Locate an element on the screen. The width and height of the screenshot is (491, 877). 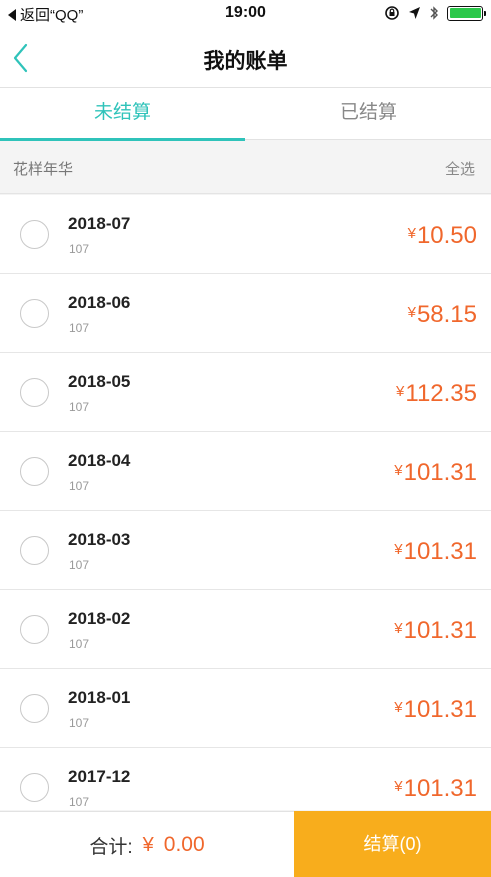
group-name: 花样年华 is located at coordinates (43, 169).